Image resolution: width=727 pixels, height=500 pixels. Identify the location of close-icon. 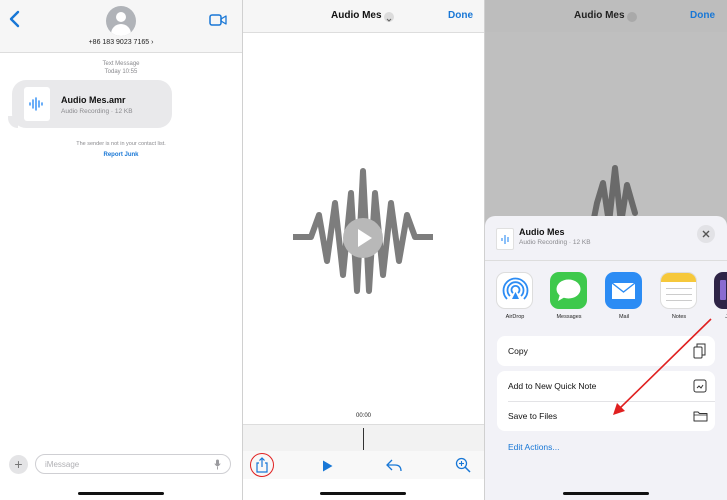
(706, 234).